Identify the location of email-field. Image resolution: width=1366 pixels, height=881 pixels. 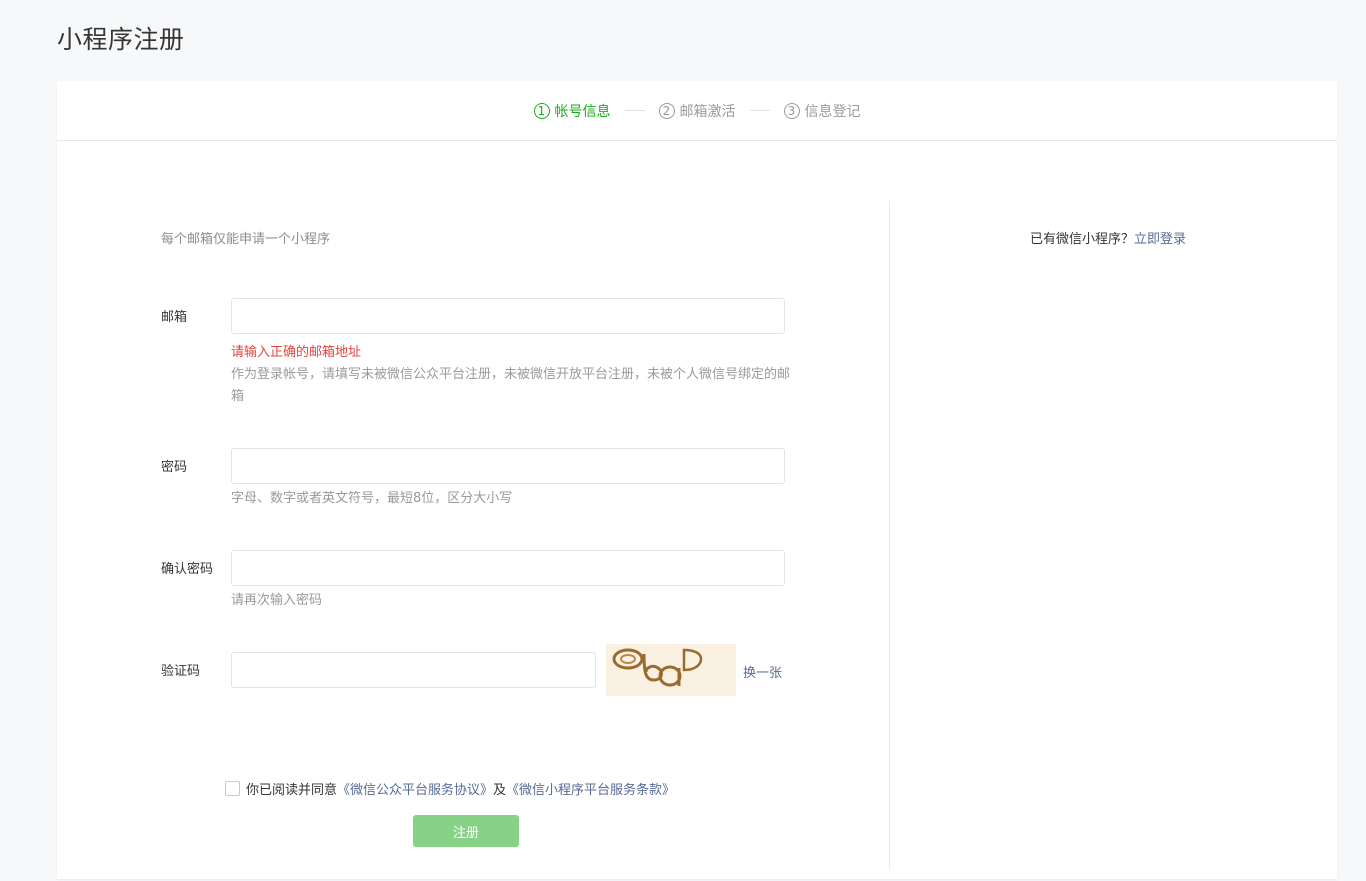
(508, 316).